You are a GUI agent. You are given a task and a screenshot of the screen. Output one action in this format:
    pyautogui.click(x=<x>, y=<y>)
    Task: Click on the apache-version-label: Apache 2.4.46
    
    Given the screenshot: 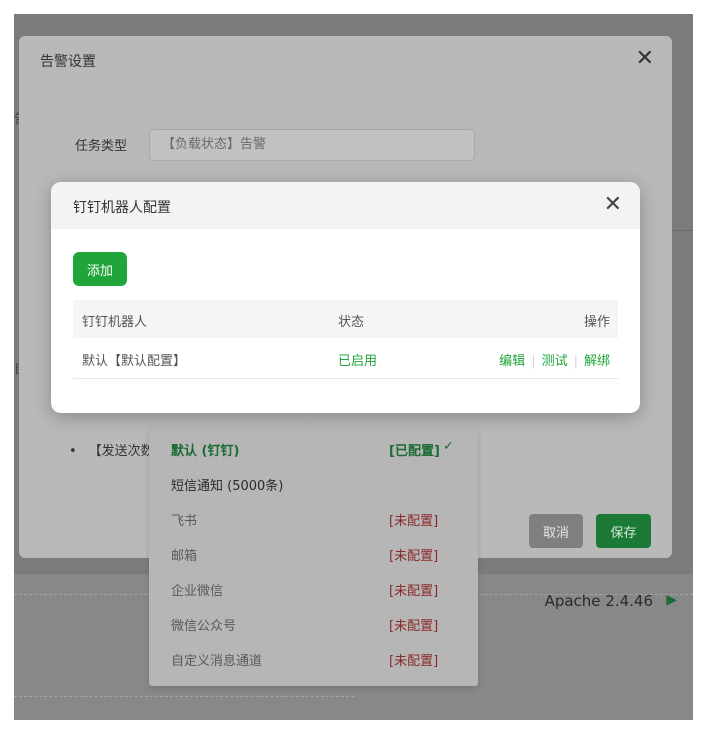 What is the action you would take?
    pyautogui.click(x=598, y=601)
    